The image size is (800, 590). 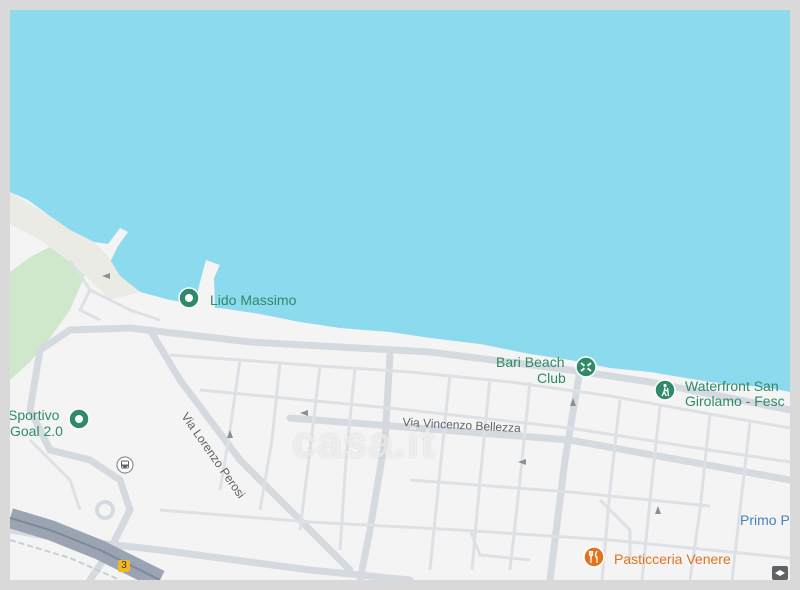 What do you see at coordinates (732, 386) in the screenshot?
I see `poi-waterfront-line1: Waterfront San` at bounding box center [732, 386].